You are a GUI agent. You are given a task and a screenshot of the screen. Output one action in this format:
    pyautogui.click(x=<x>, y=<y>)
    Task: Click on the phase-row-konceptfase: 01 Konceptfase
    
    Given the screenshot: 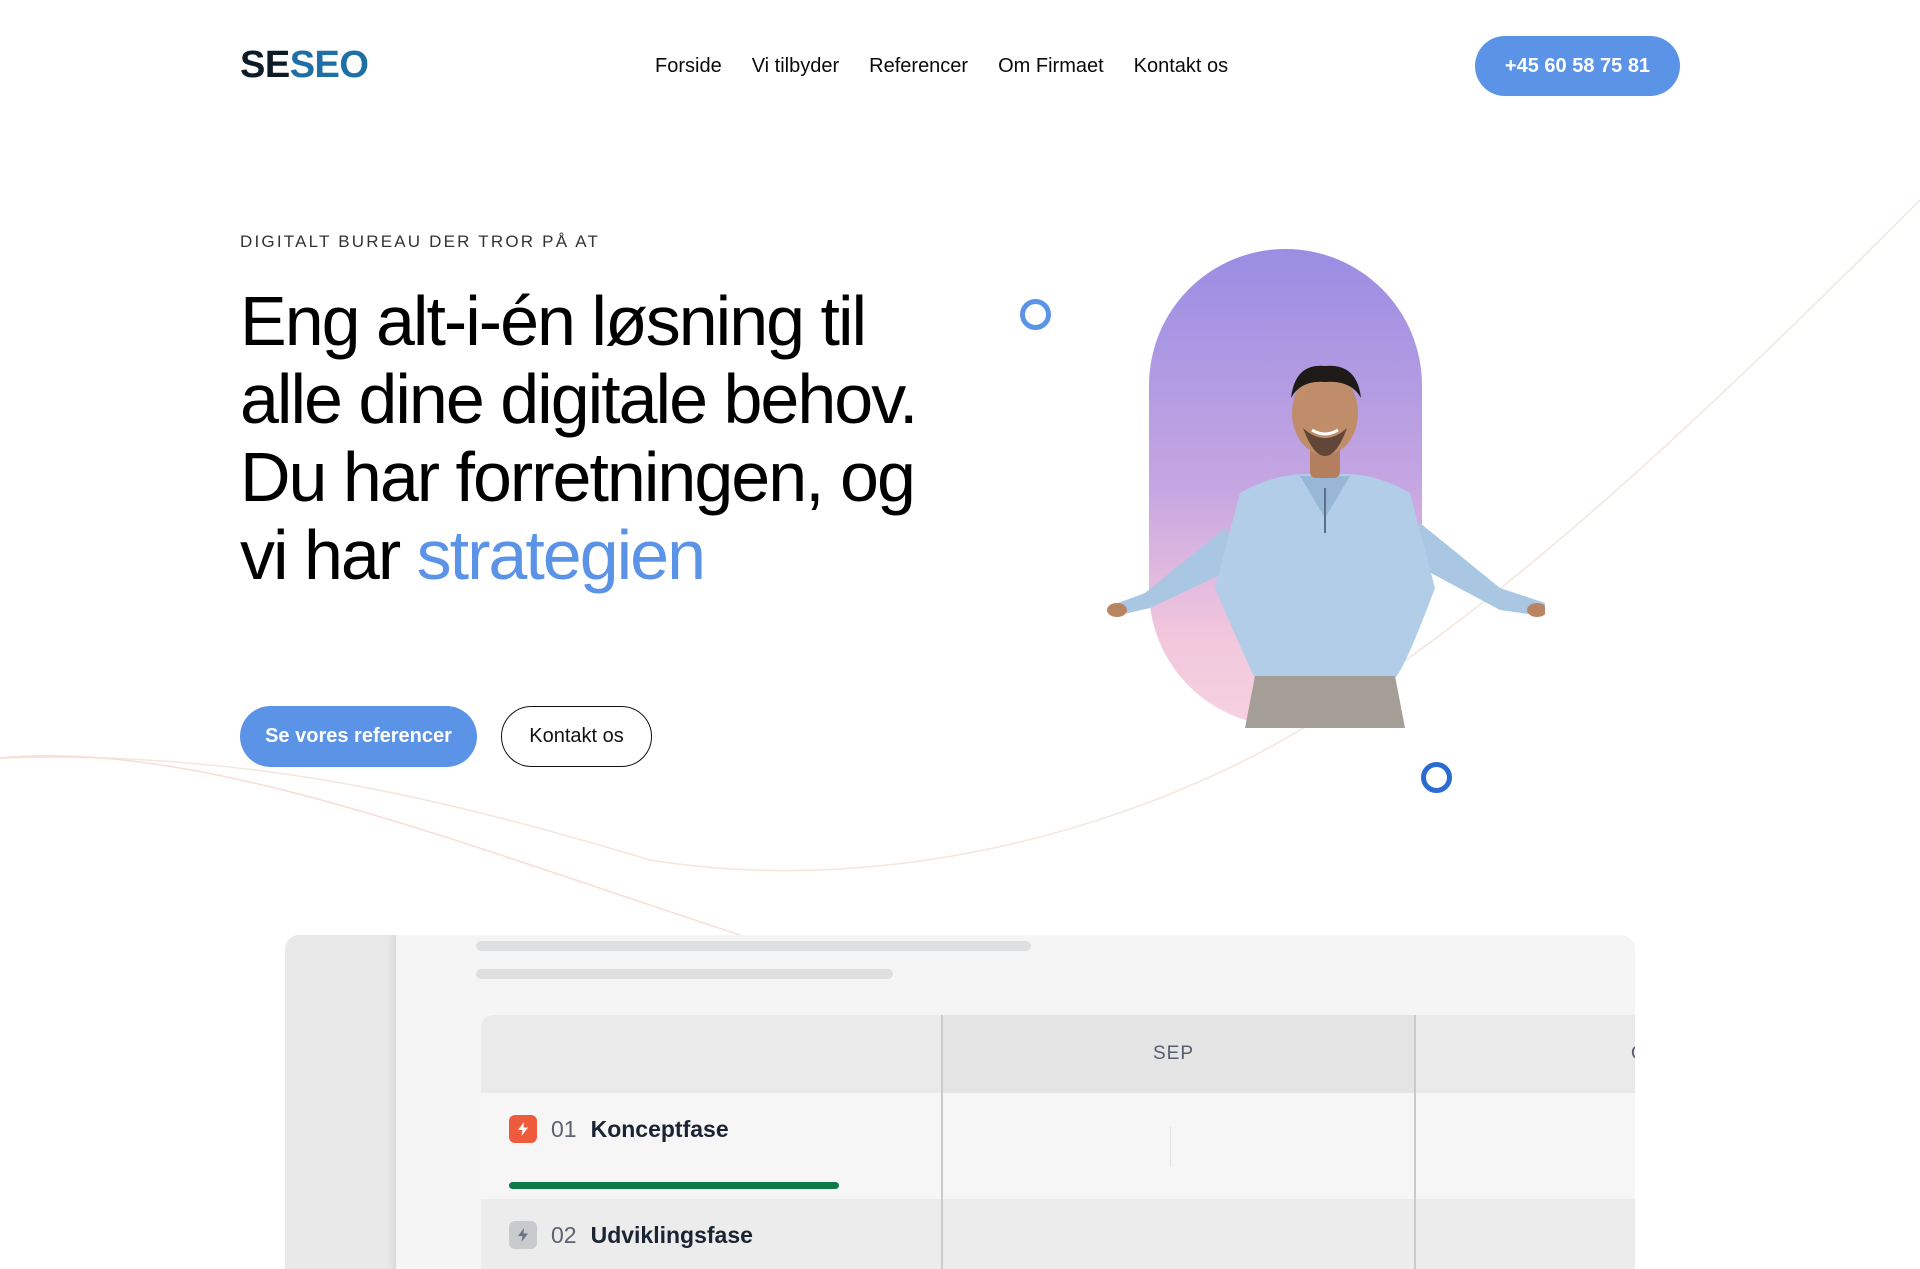 What is the action you would take?
    pyautogui.click(x=619, y=1129)
    